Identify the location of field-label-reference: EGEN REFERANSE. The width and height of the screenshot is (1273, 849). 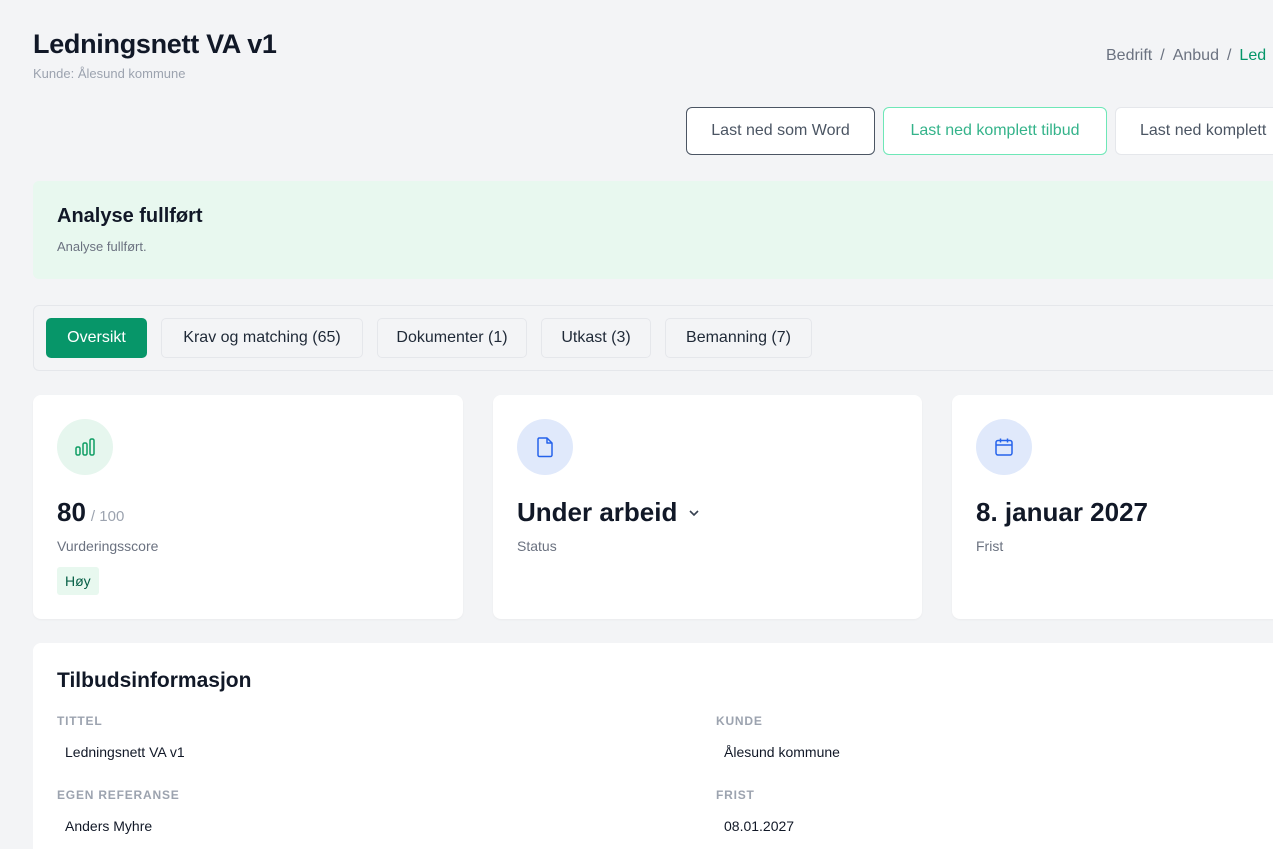
(118, 795).